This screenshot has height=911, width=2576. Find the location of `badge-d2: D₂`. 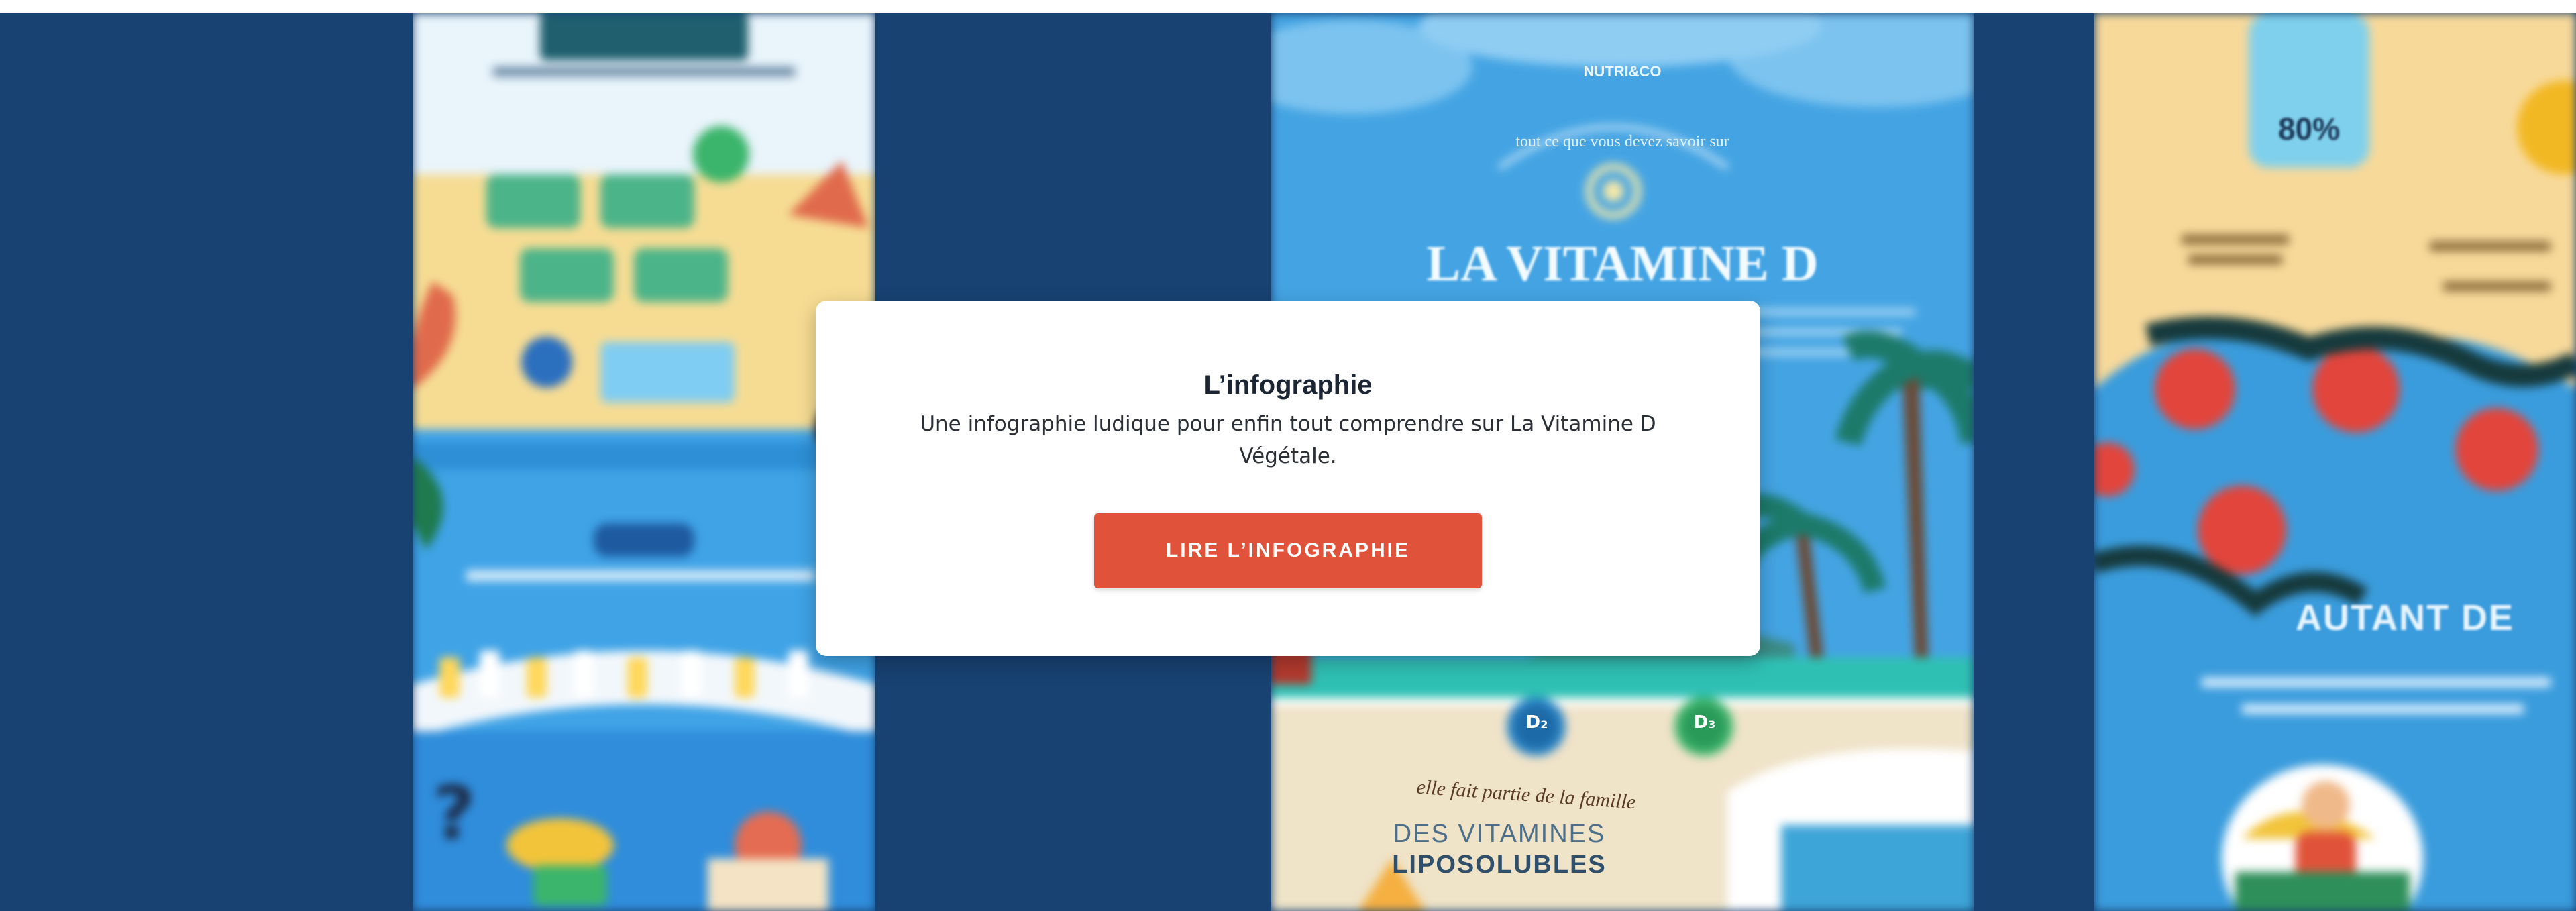

badge-d2: D₂ is located at coordinates (1536, 722).